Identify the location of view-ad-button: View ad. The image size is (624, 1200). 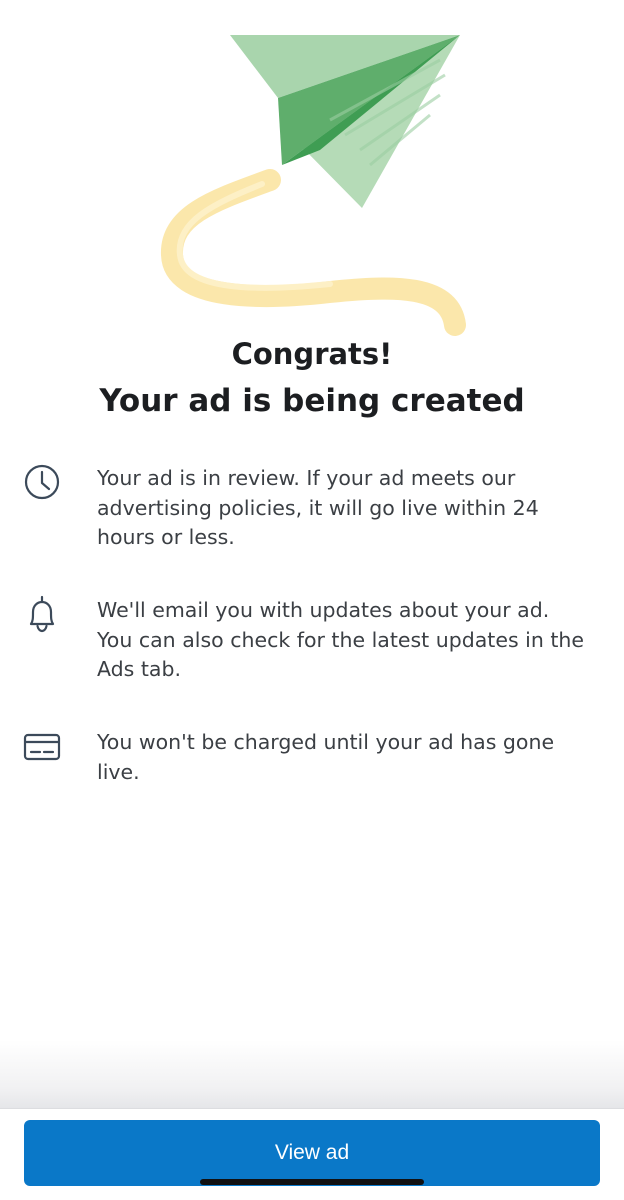
(312, 1153).